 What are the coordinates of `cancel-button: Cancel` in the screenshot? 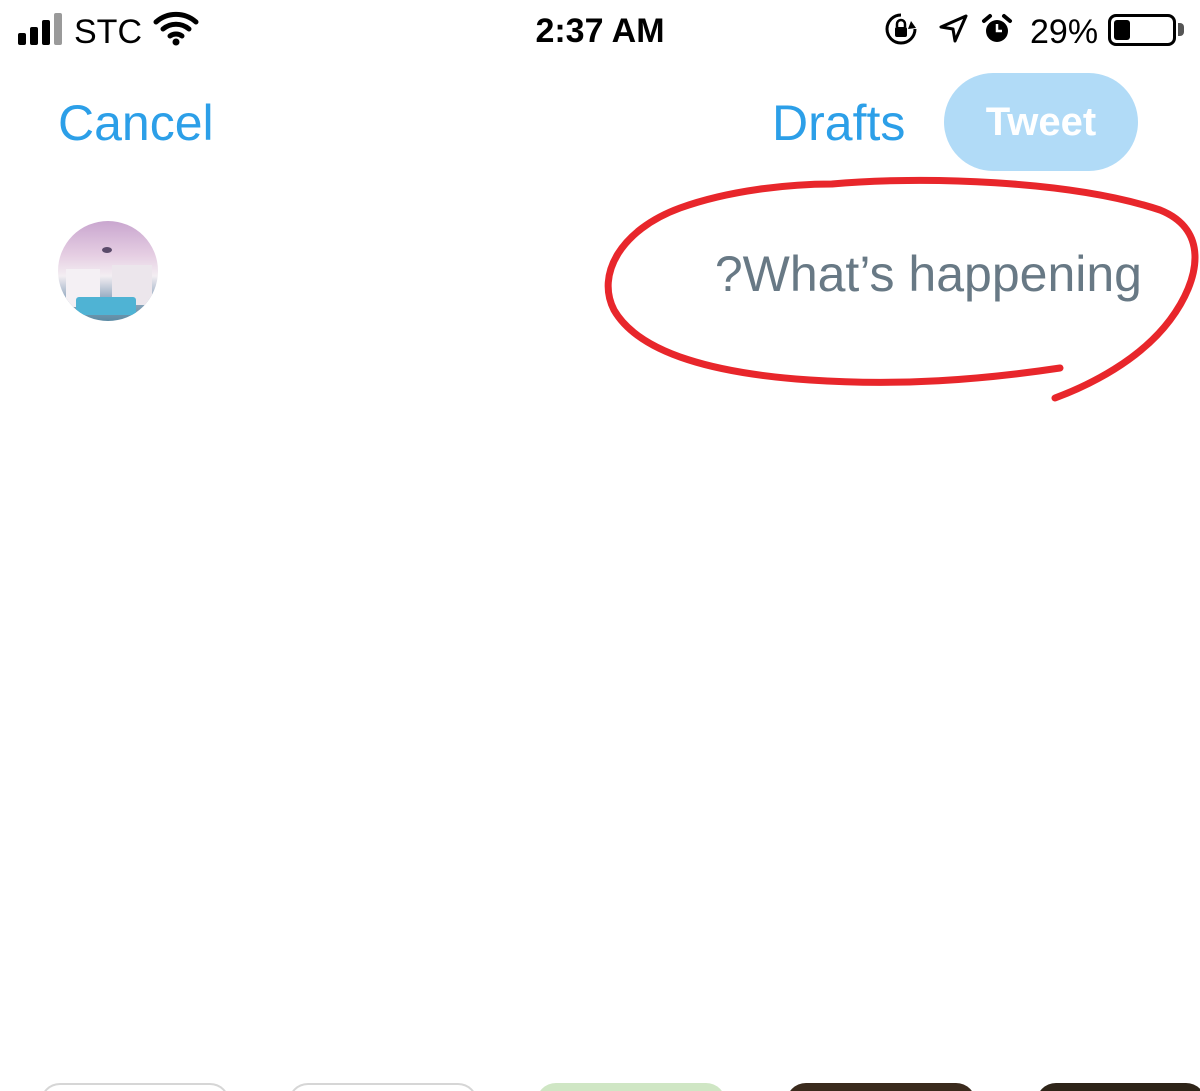 It's located at (136, 123).